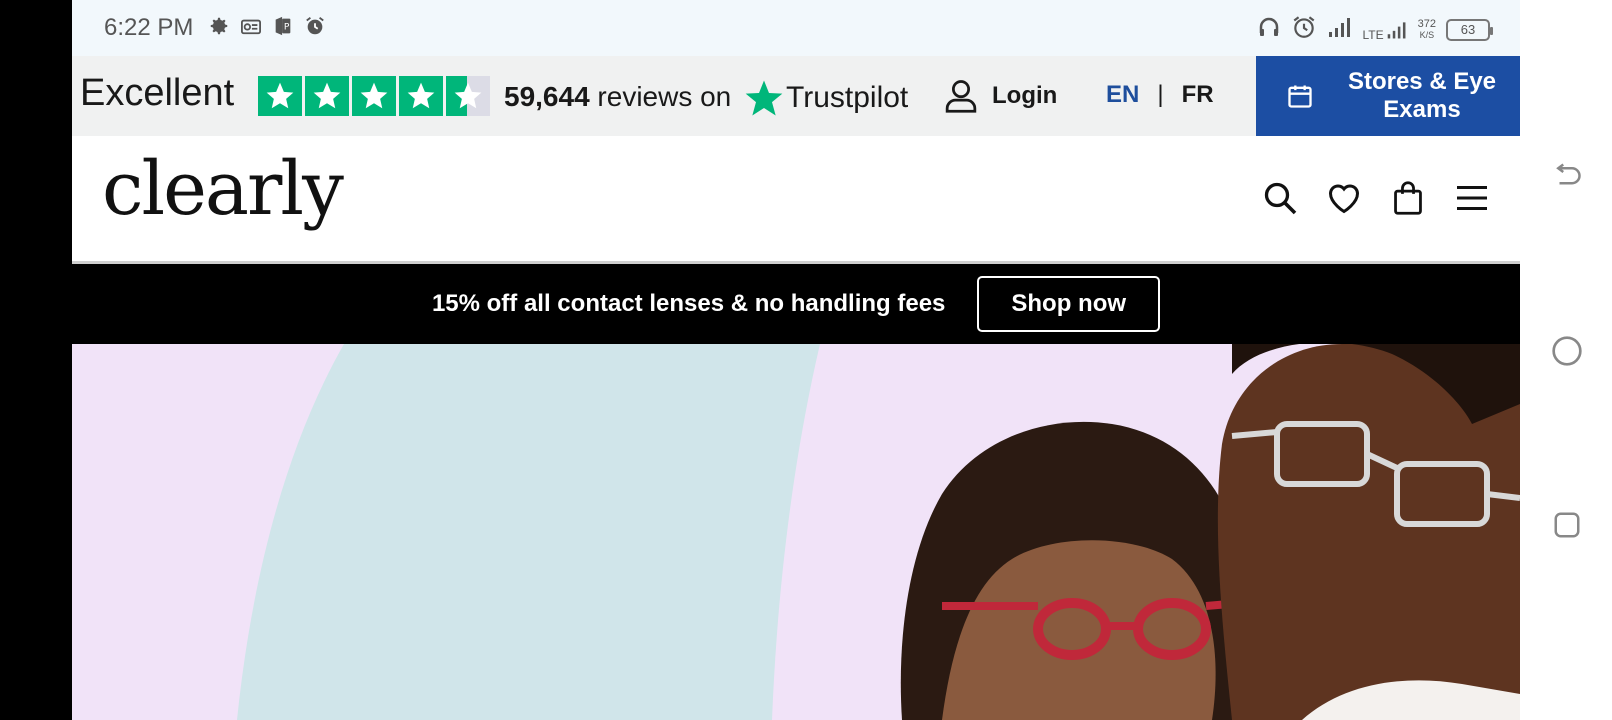 Image resolution: width=1612 pixels, height=720 pixels. Describe the element at coordinates (468, 96) in the screenshot. I see `half-star-icon` at that location.